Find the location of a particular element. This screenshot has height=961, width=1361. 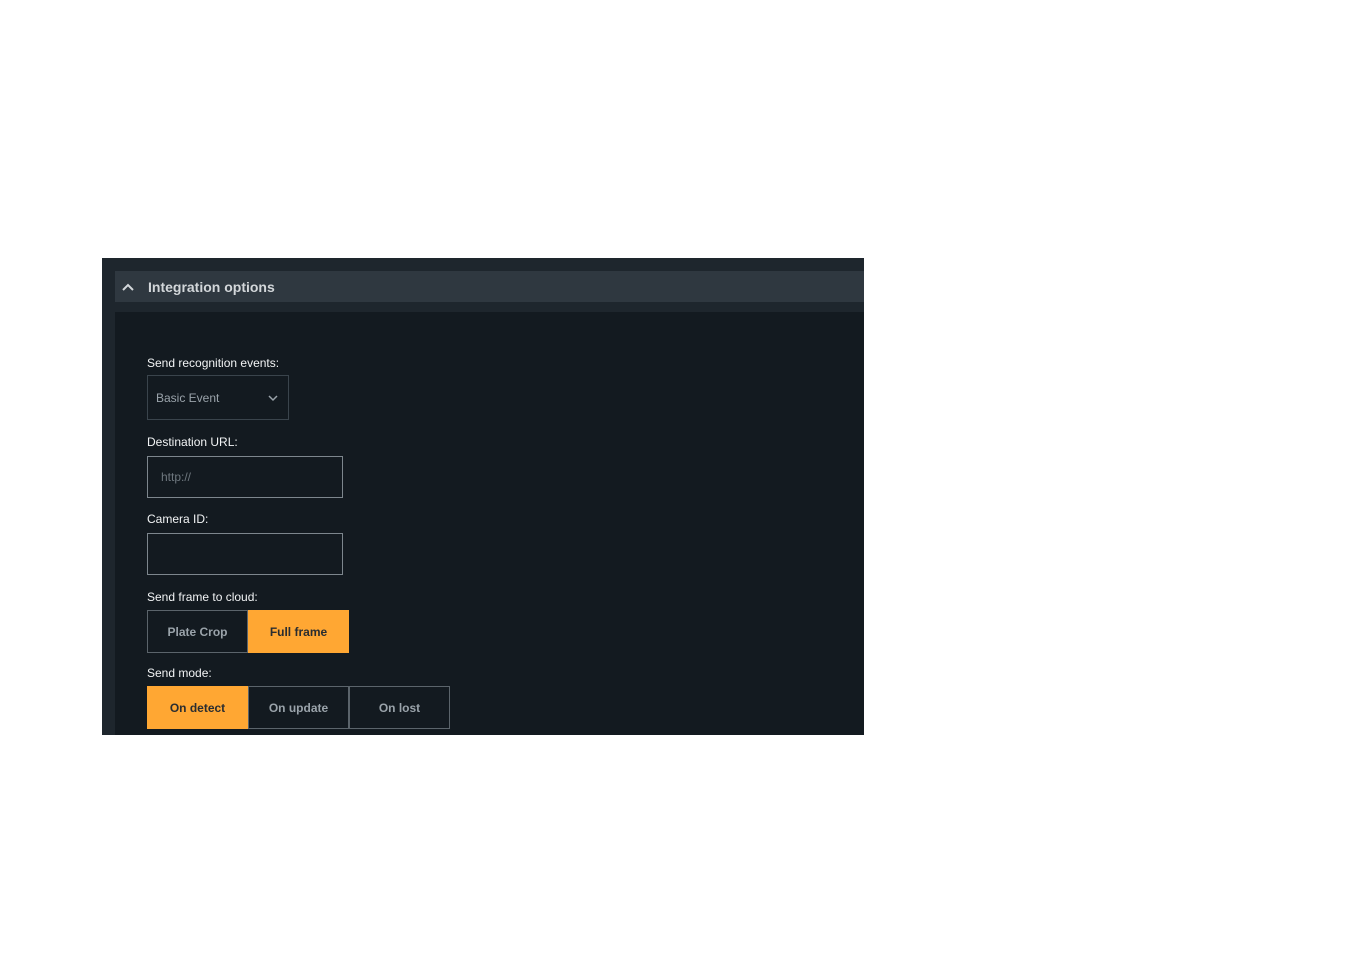

frame-to-cloud-toggle-group: Plate Crop Full frame is located at coordinates (248, 631).